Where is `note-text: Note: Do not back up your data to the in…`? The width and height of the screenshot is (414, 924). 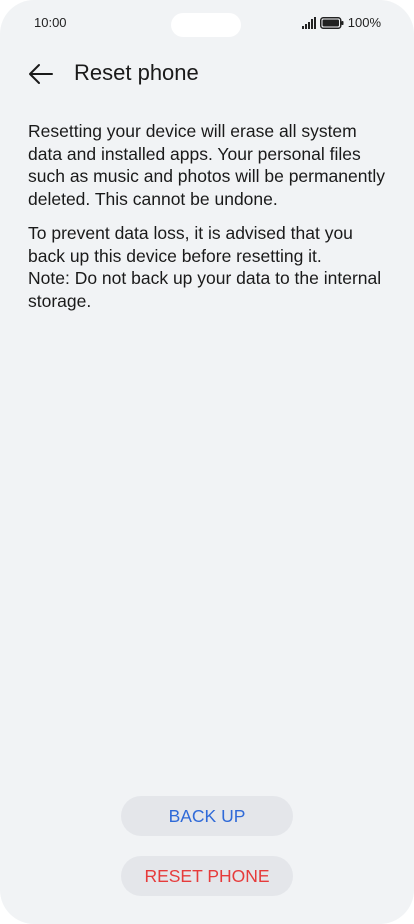 note-text: Note: Do not back up your data to the in… is located at coordinates (205, 289).